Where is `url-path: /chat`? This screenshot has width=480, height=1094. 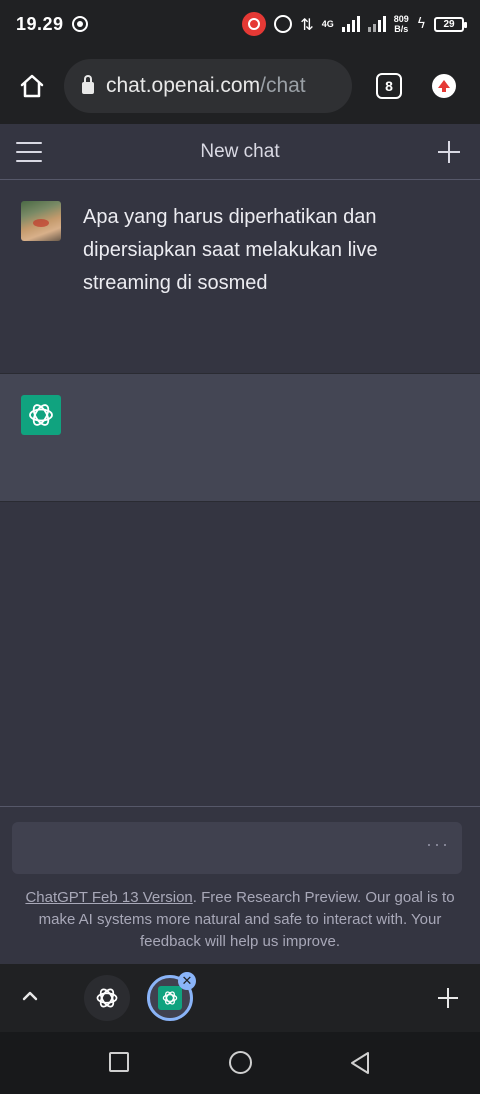 url-path: /chat is located at coordinates (283, 85).